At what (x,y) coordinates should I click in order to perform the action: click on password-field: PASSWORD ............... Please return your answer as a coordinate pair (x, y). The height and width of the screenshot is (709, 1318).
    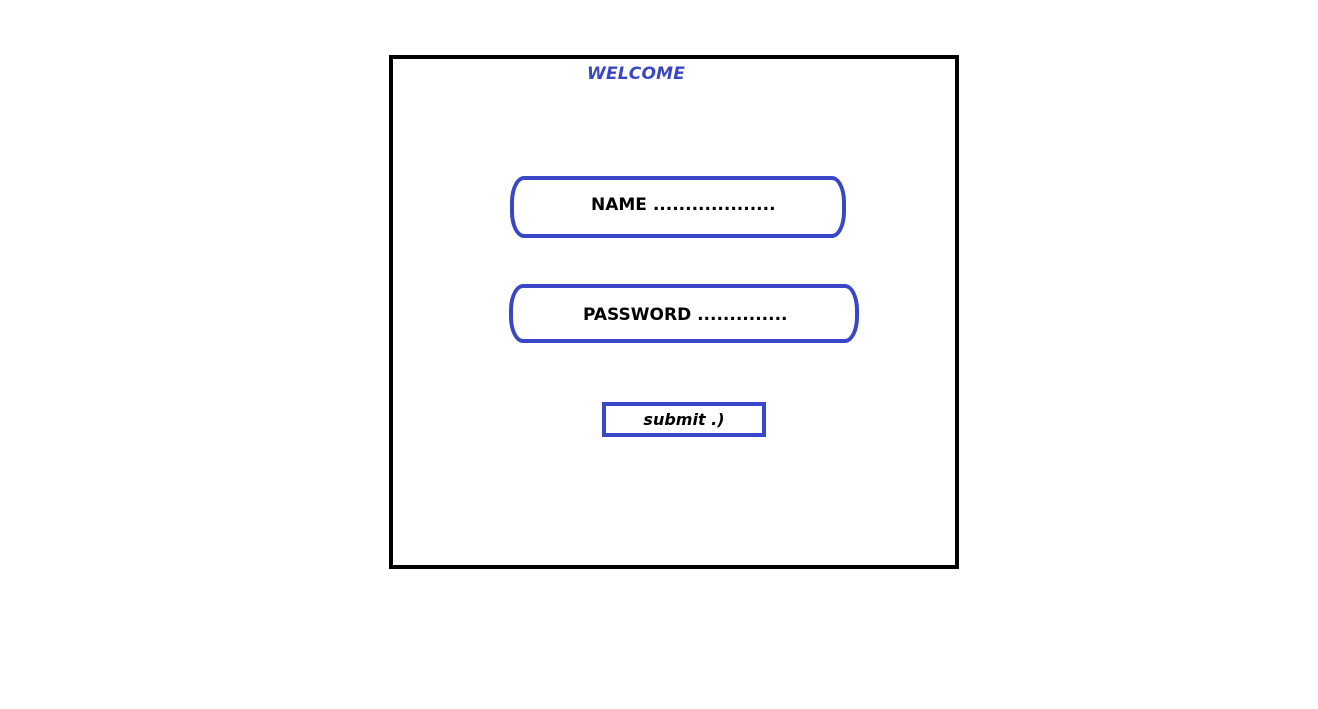
    Looking at the image, I should click on (684, 313).